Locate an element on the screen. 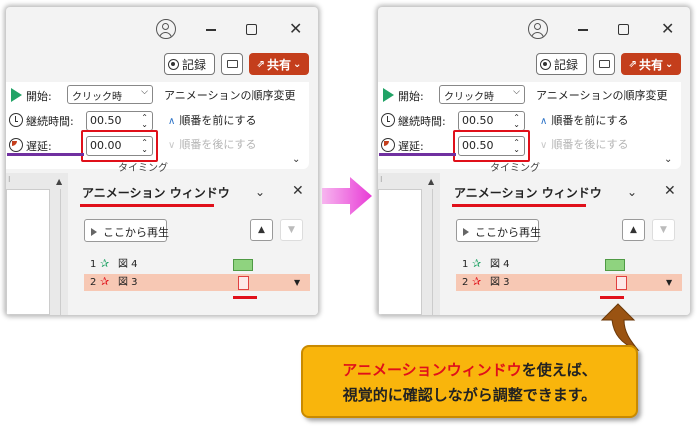  item-number: 1 is located at coordinates (465, 264).